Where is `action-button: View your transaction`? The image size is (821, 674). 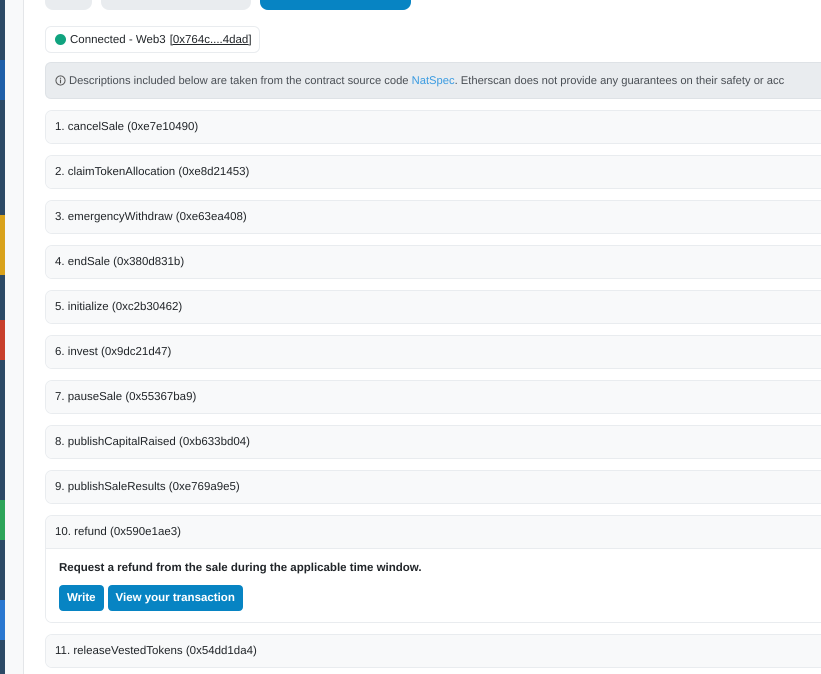 action-button: View your transaction is located at coordinates (175, 598).